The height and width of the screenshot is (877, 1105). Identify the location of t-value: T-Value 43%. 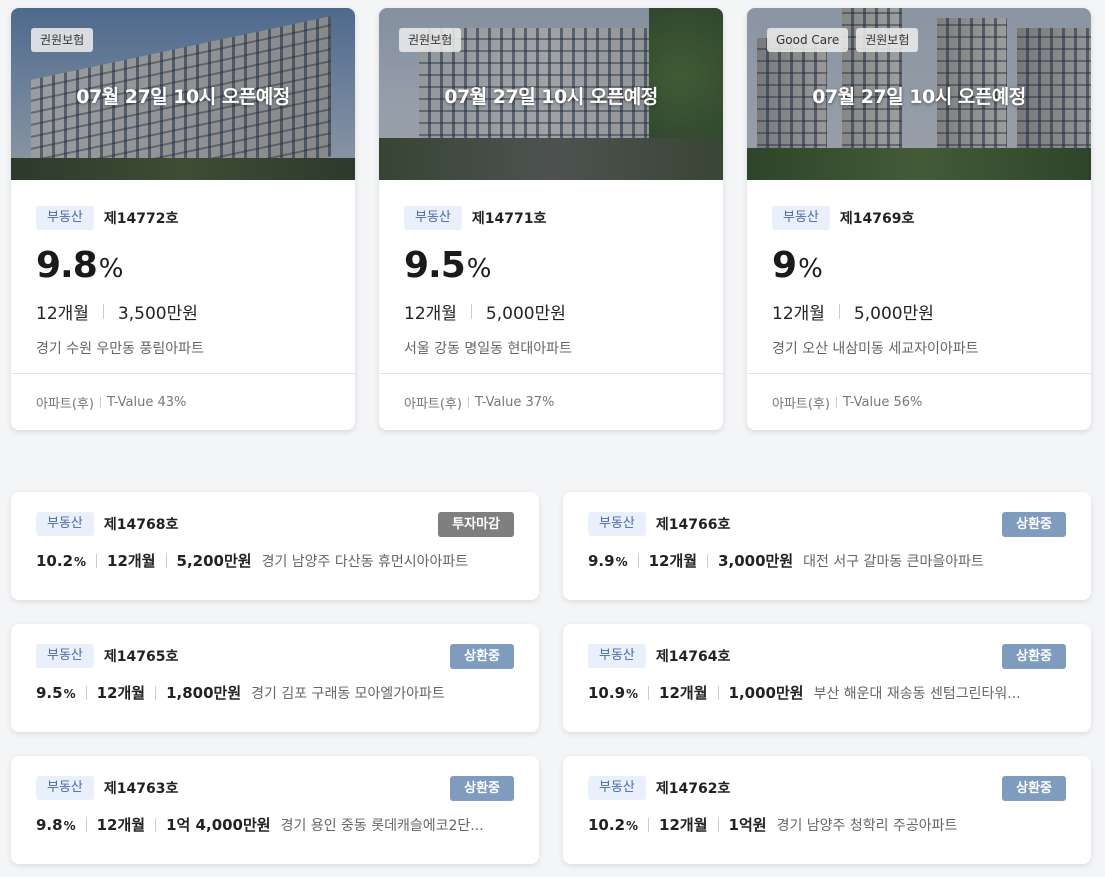
(146, 402).